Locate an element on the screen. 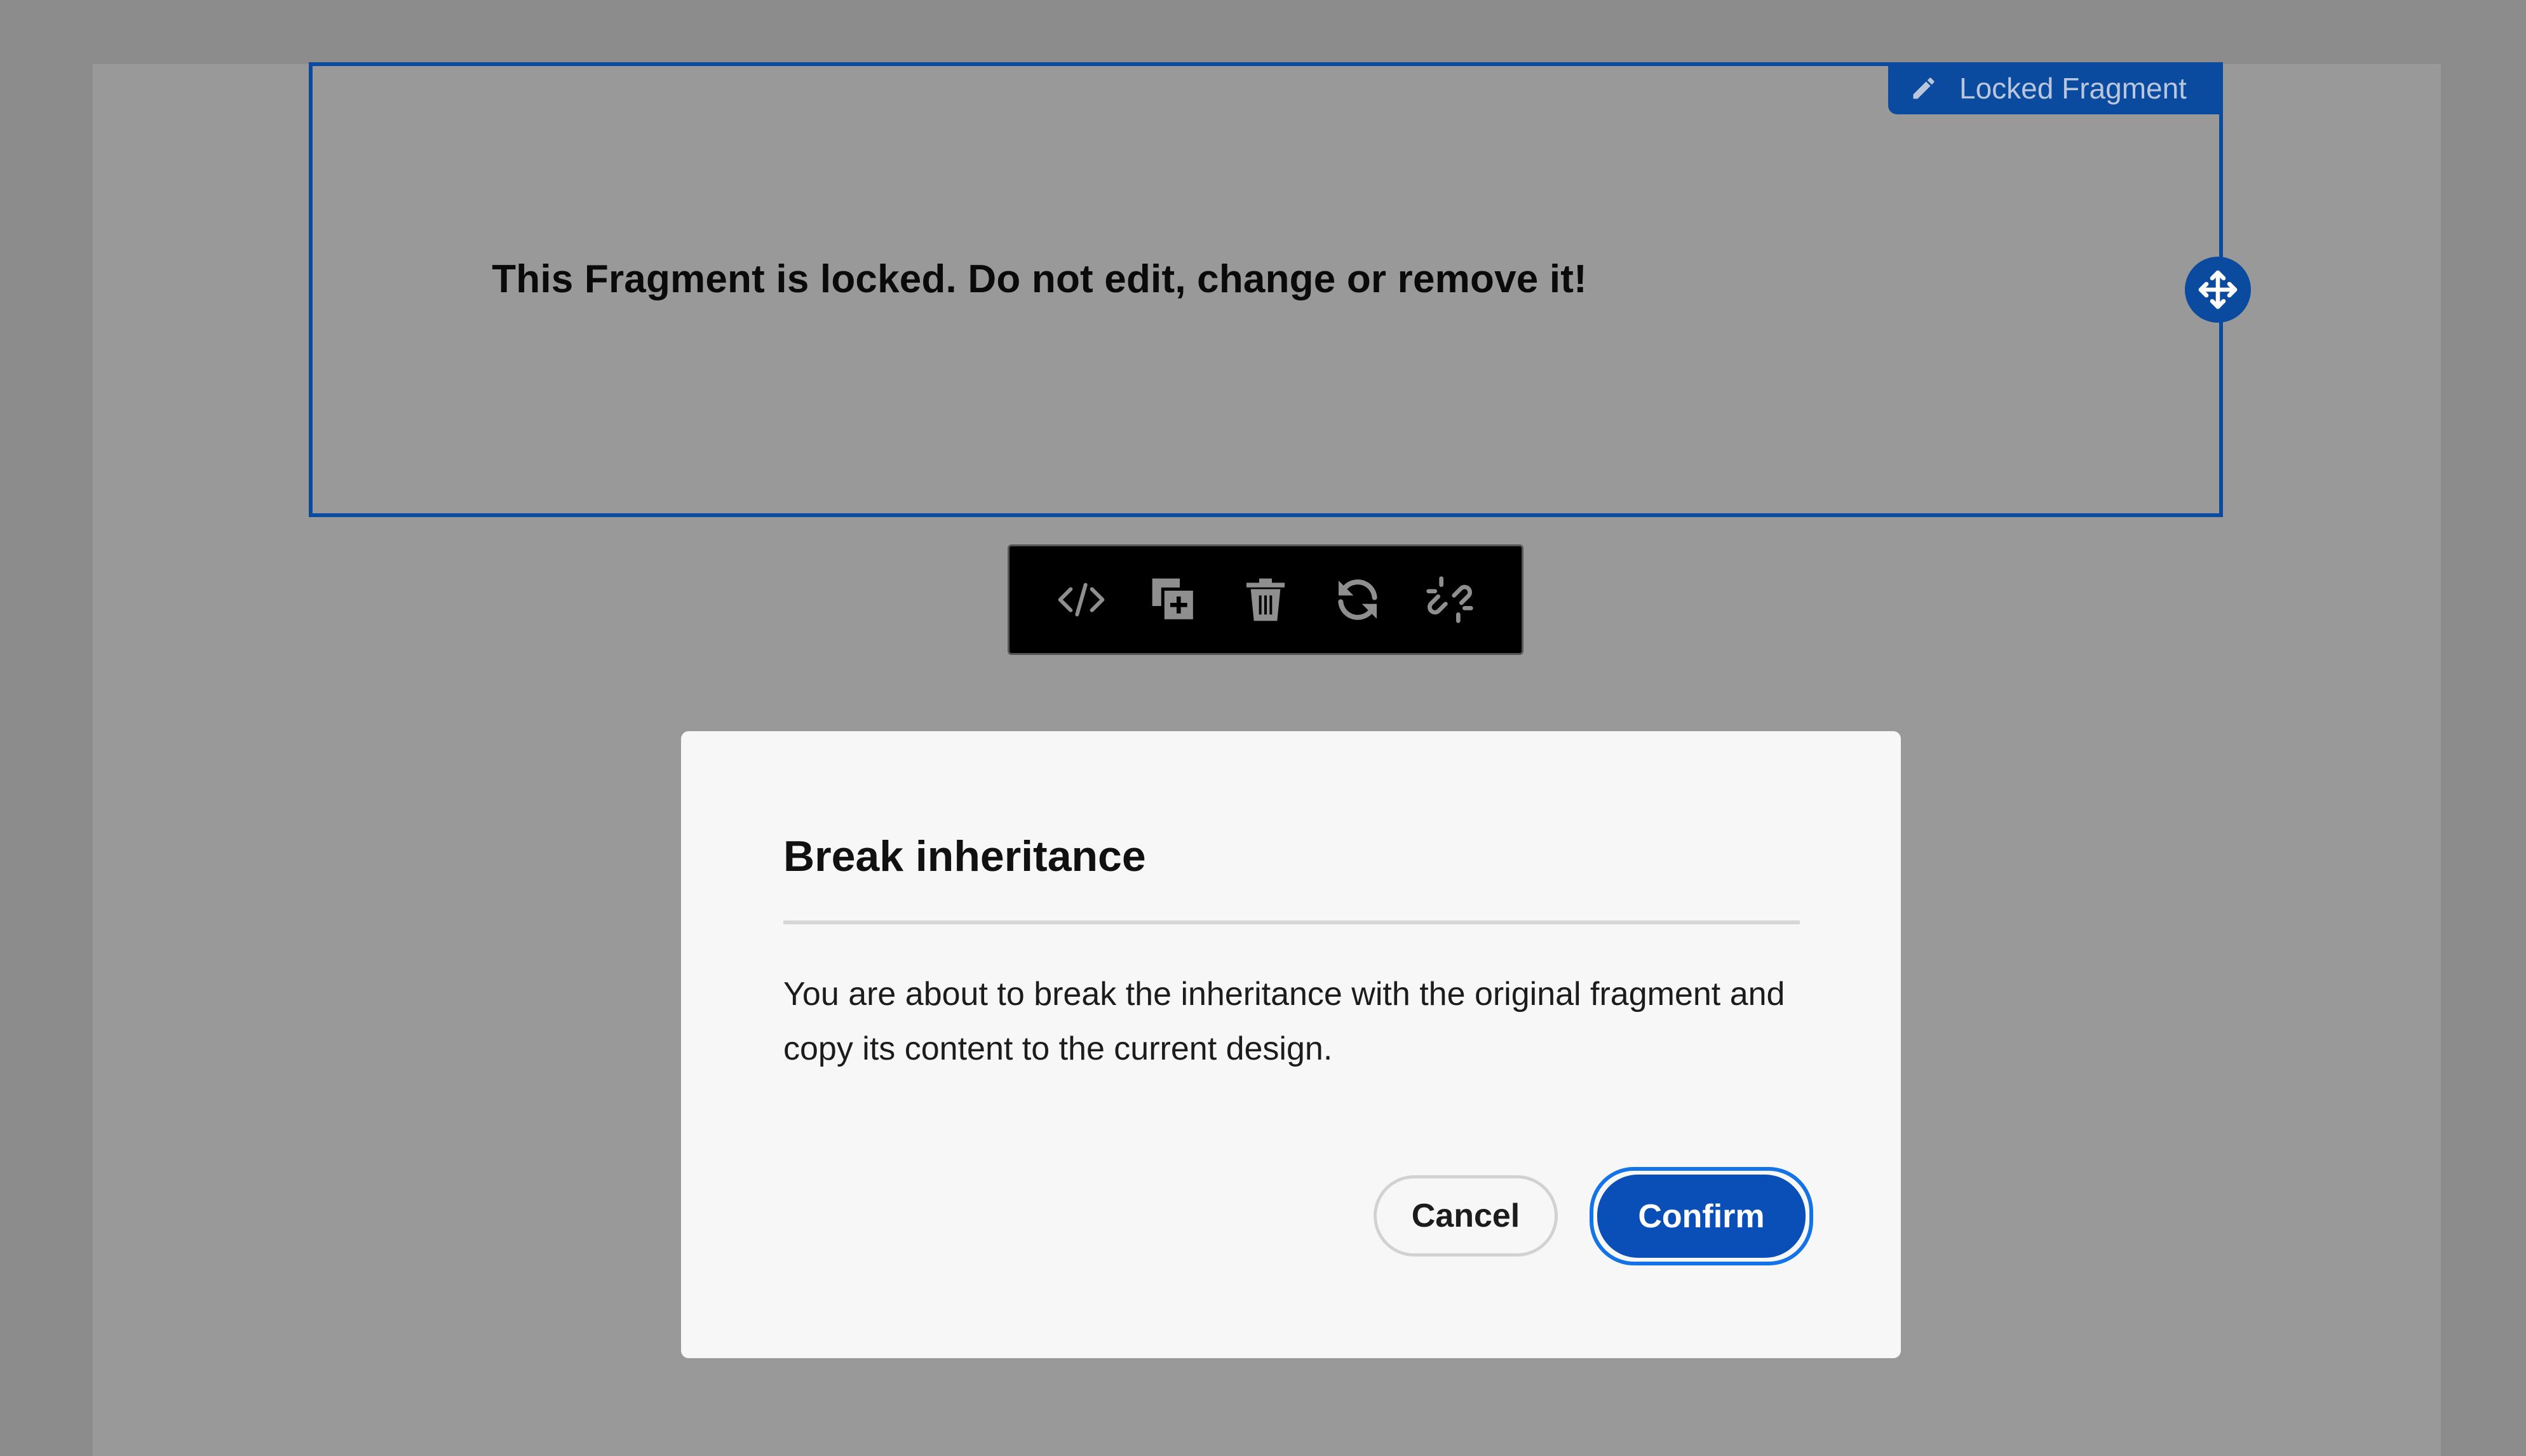  pencil-icon is located at coordinates (1924, 88).